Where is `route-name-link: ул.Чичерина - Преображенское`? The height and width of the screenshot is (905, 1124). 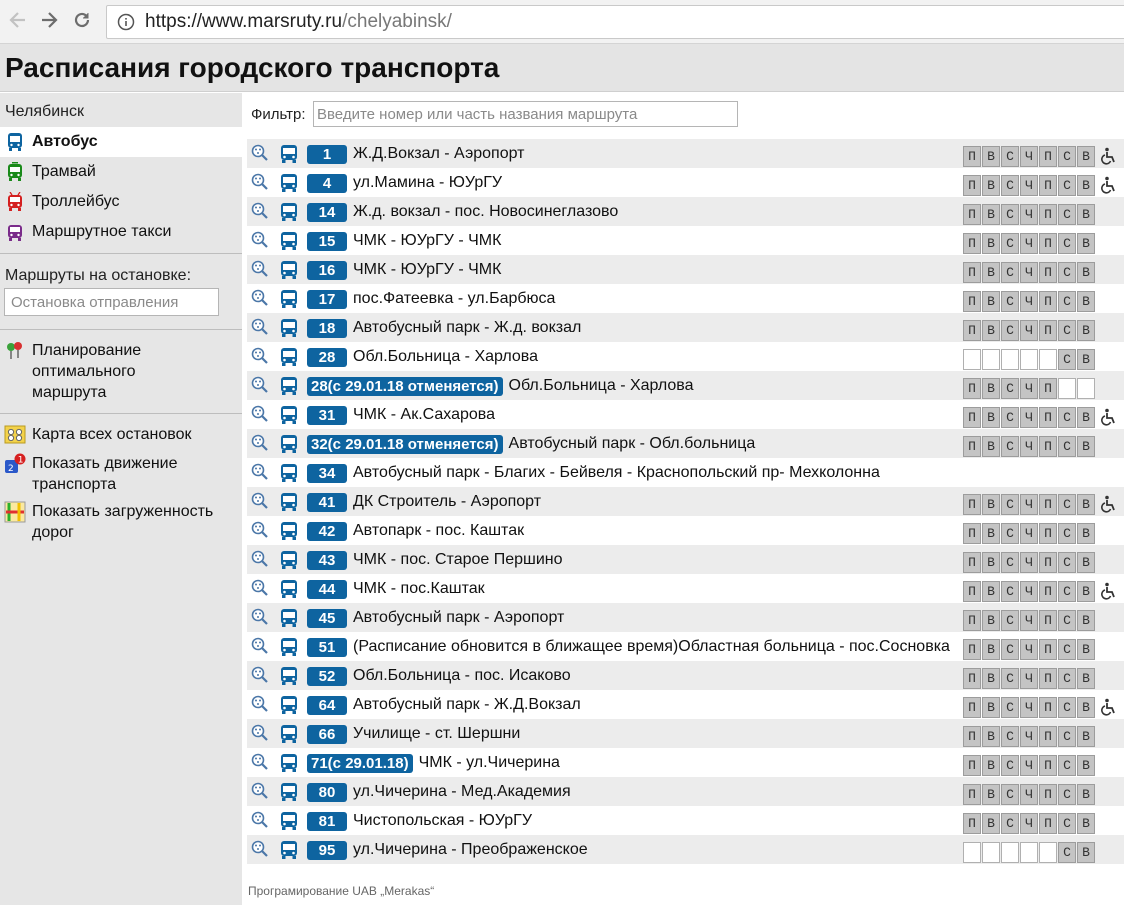 route-name-link: ул.Чичерина - Преображенское is located at coordinates (470, 850).